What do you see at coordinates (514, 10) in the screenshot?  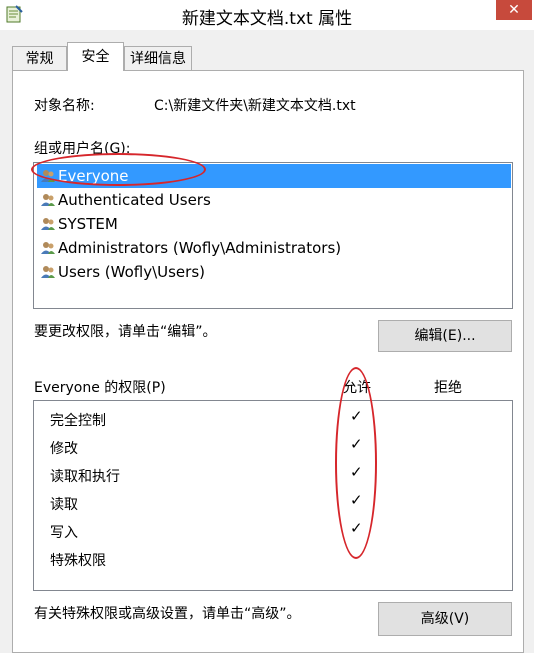 I see `close-button: ✕` at bounding box center [514, 10].